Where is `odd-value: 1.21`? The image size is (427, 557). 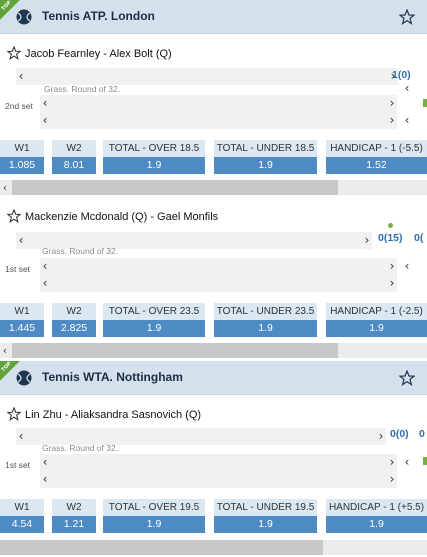 odd-value: 1.21 is located at coordinates (74, 524).